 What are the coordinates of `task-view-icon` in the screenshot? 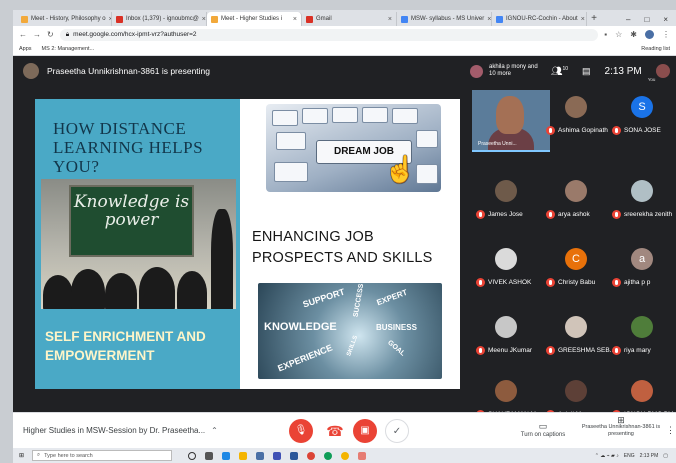 It's located at (209, 455).